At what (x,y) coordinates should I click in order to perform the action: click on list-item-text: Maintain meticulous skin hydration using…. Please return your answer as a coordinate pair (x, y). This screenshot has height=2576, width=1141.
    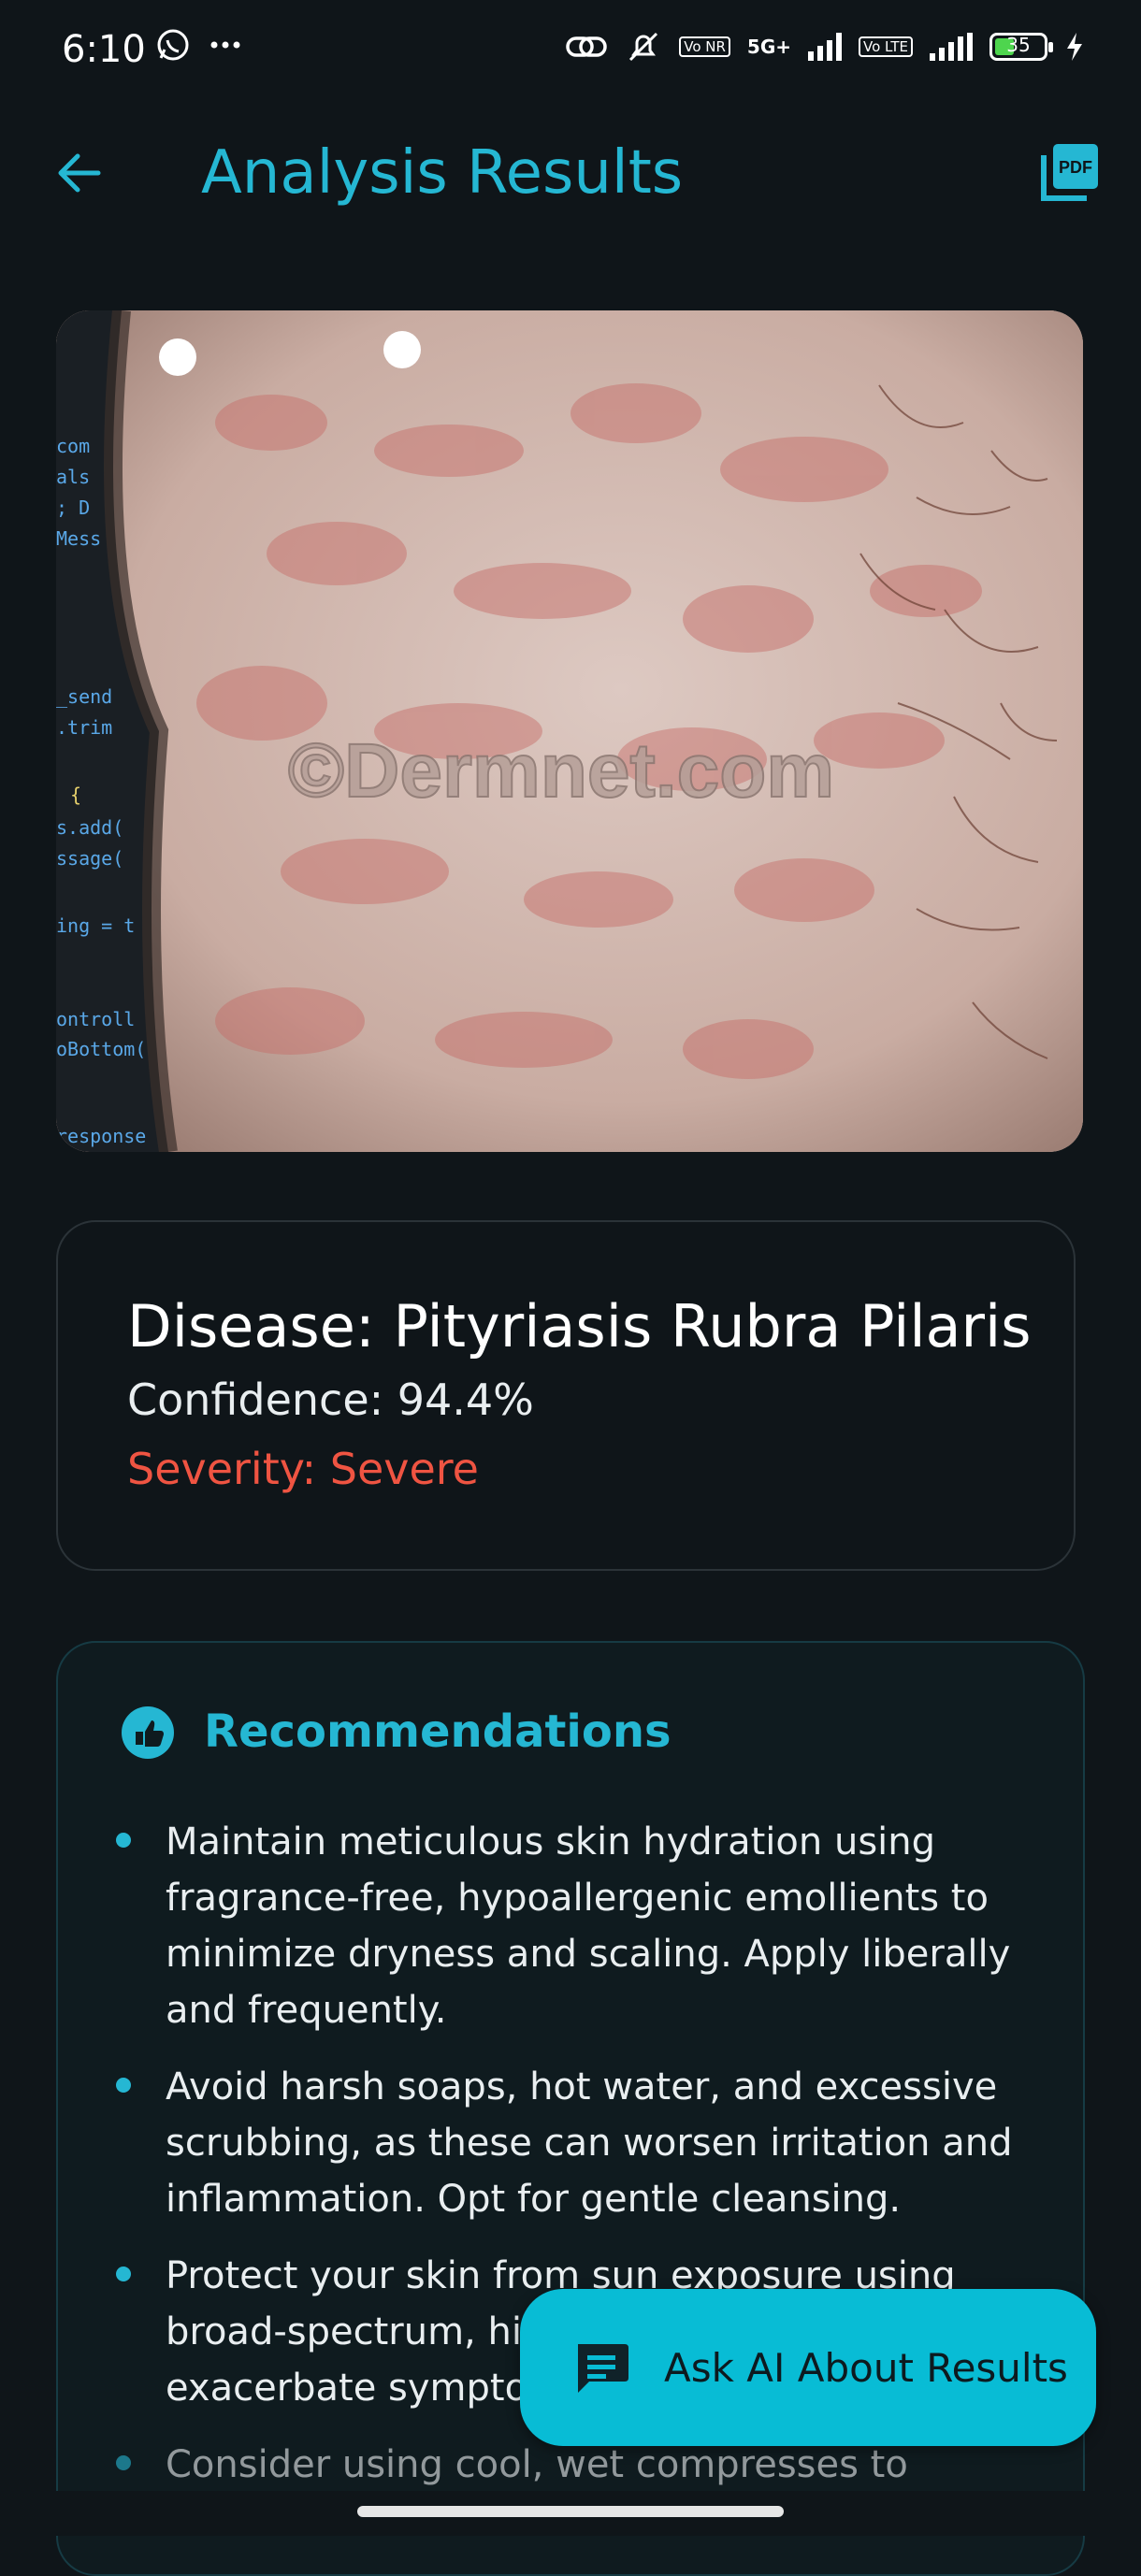
    Looking at the image, I should click on (588, 1926).